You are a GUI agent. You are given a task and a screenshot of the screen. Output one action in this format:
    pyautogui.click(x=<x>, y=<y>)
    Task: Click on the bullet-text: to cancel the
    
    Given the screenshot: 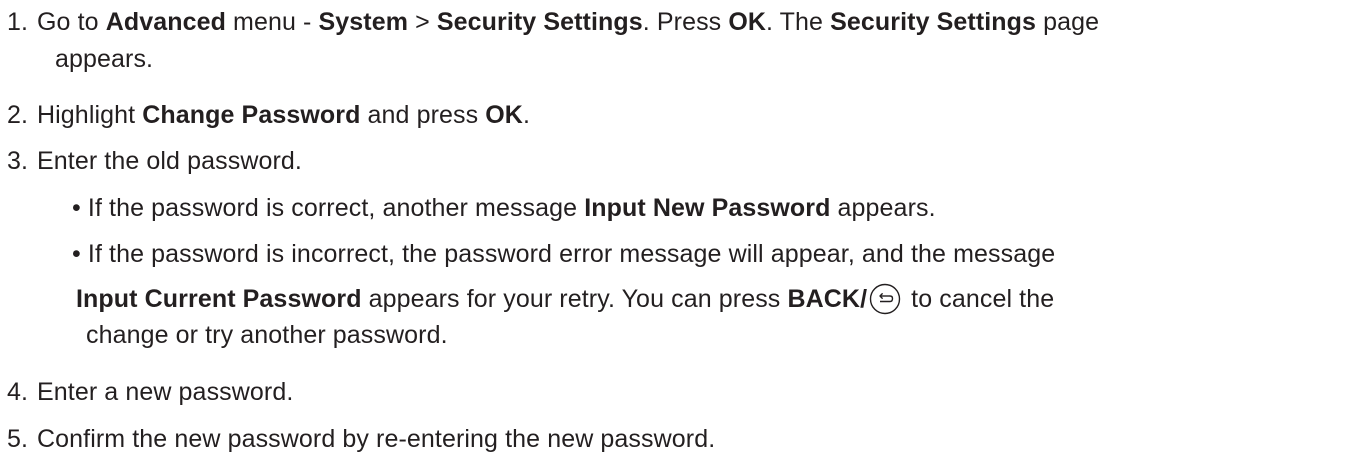 What is the action you would take?
    pyautogui.click(x=979, y=299)
    